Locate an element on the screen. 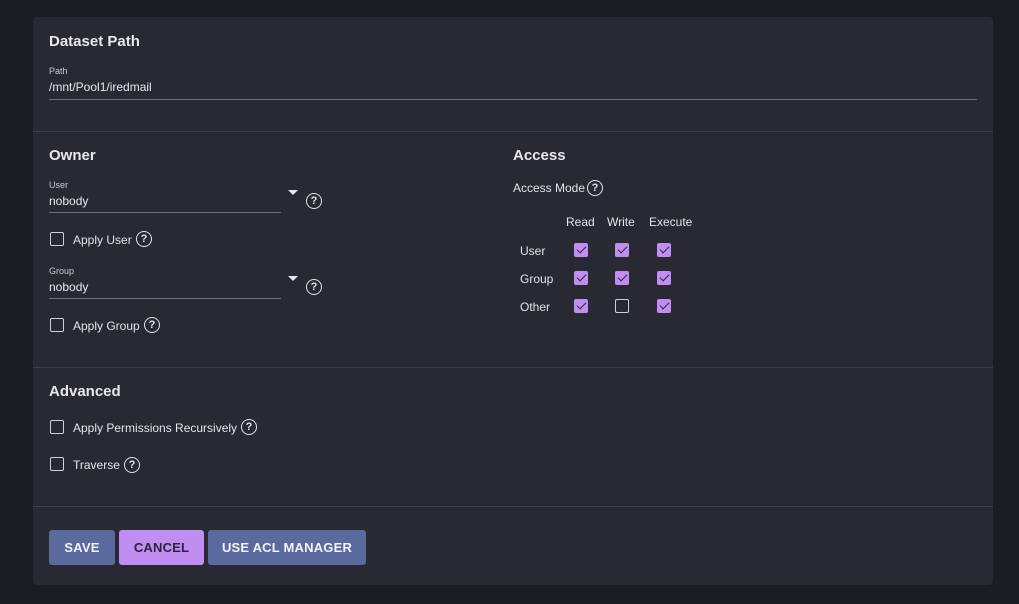 Image resolution: width=1019 pixels, height=604 pixels. owner-title: Owner is located at coordinates (72, 155).